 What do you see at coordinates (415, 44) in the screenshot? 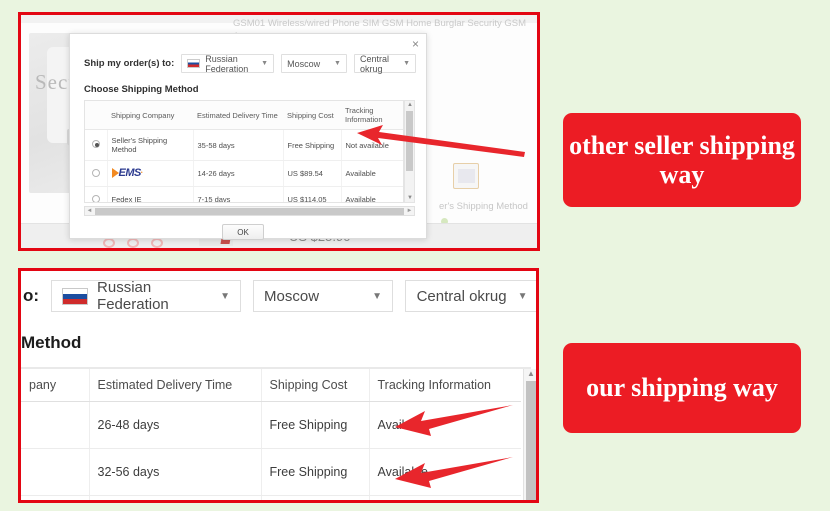
I see `close-icon: ×` at bounding box center [415, 44].